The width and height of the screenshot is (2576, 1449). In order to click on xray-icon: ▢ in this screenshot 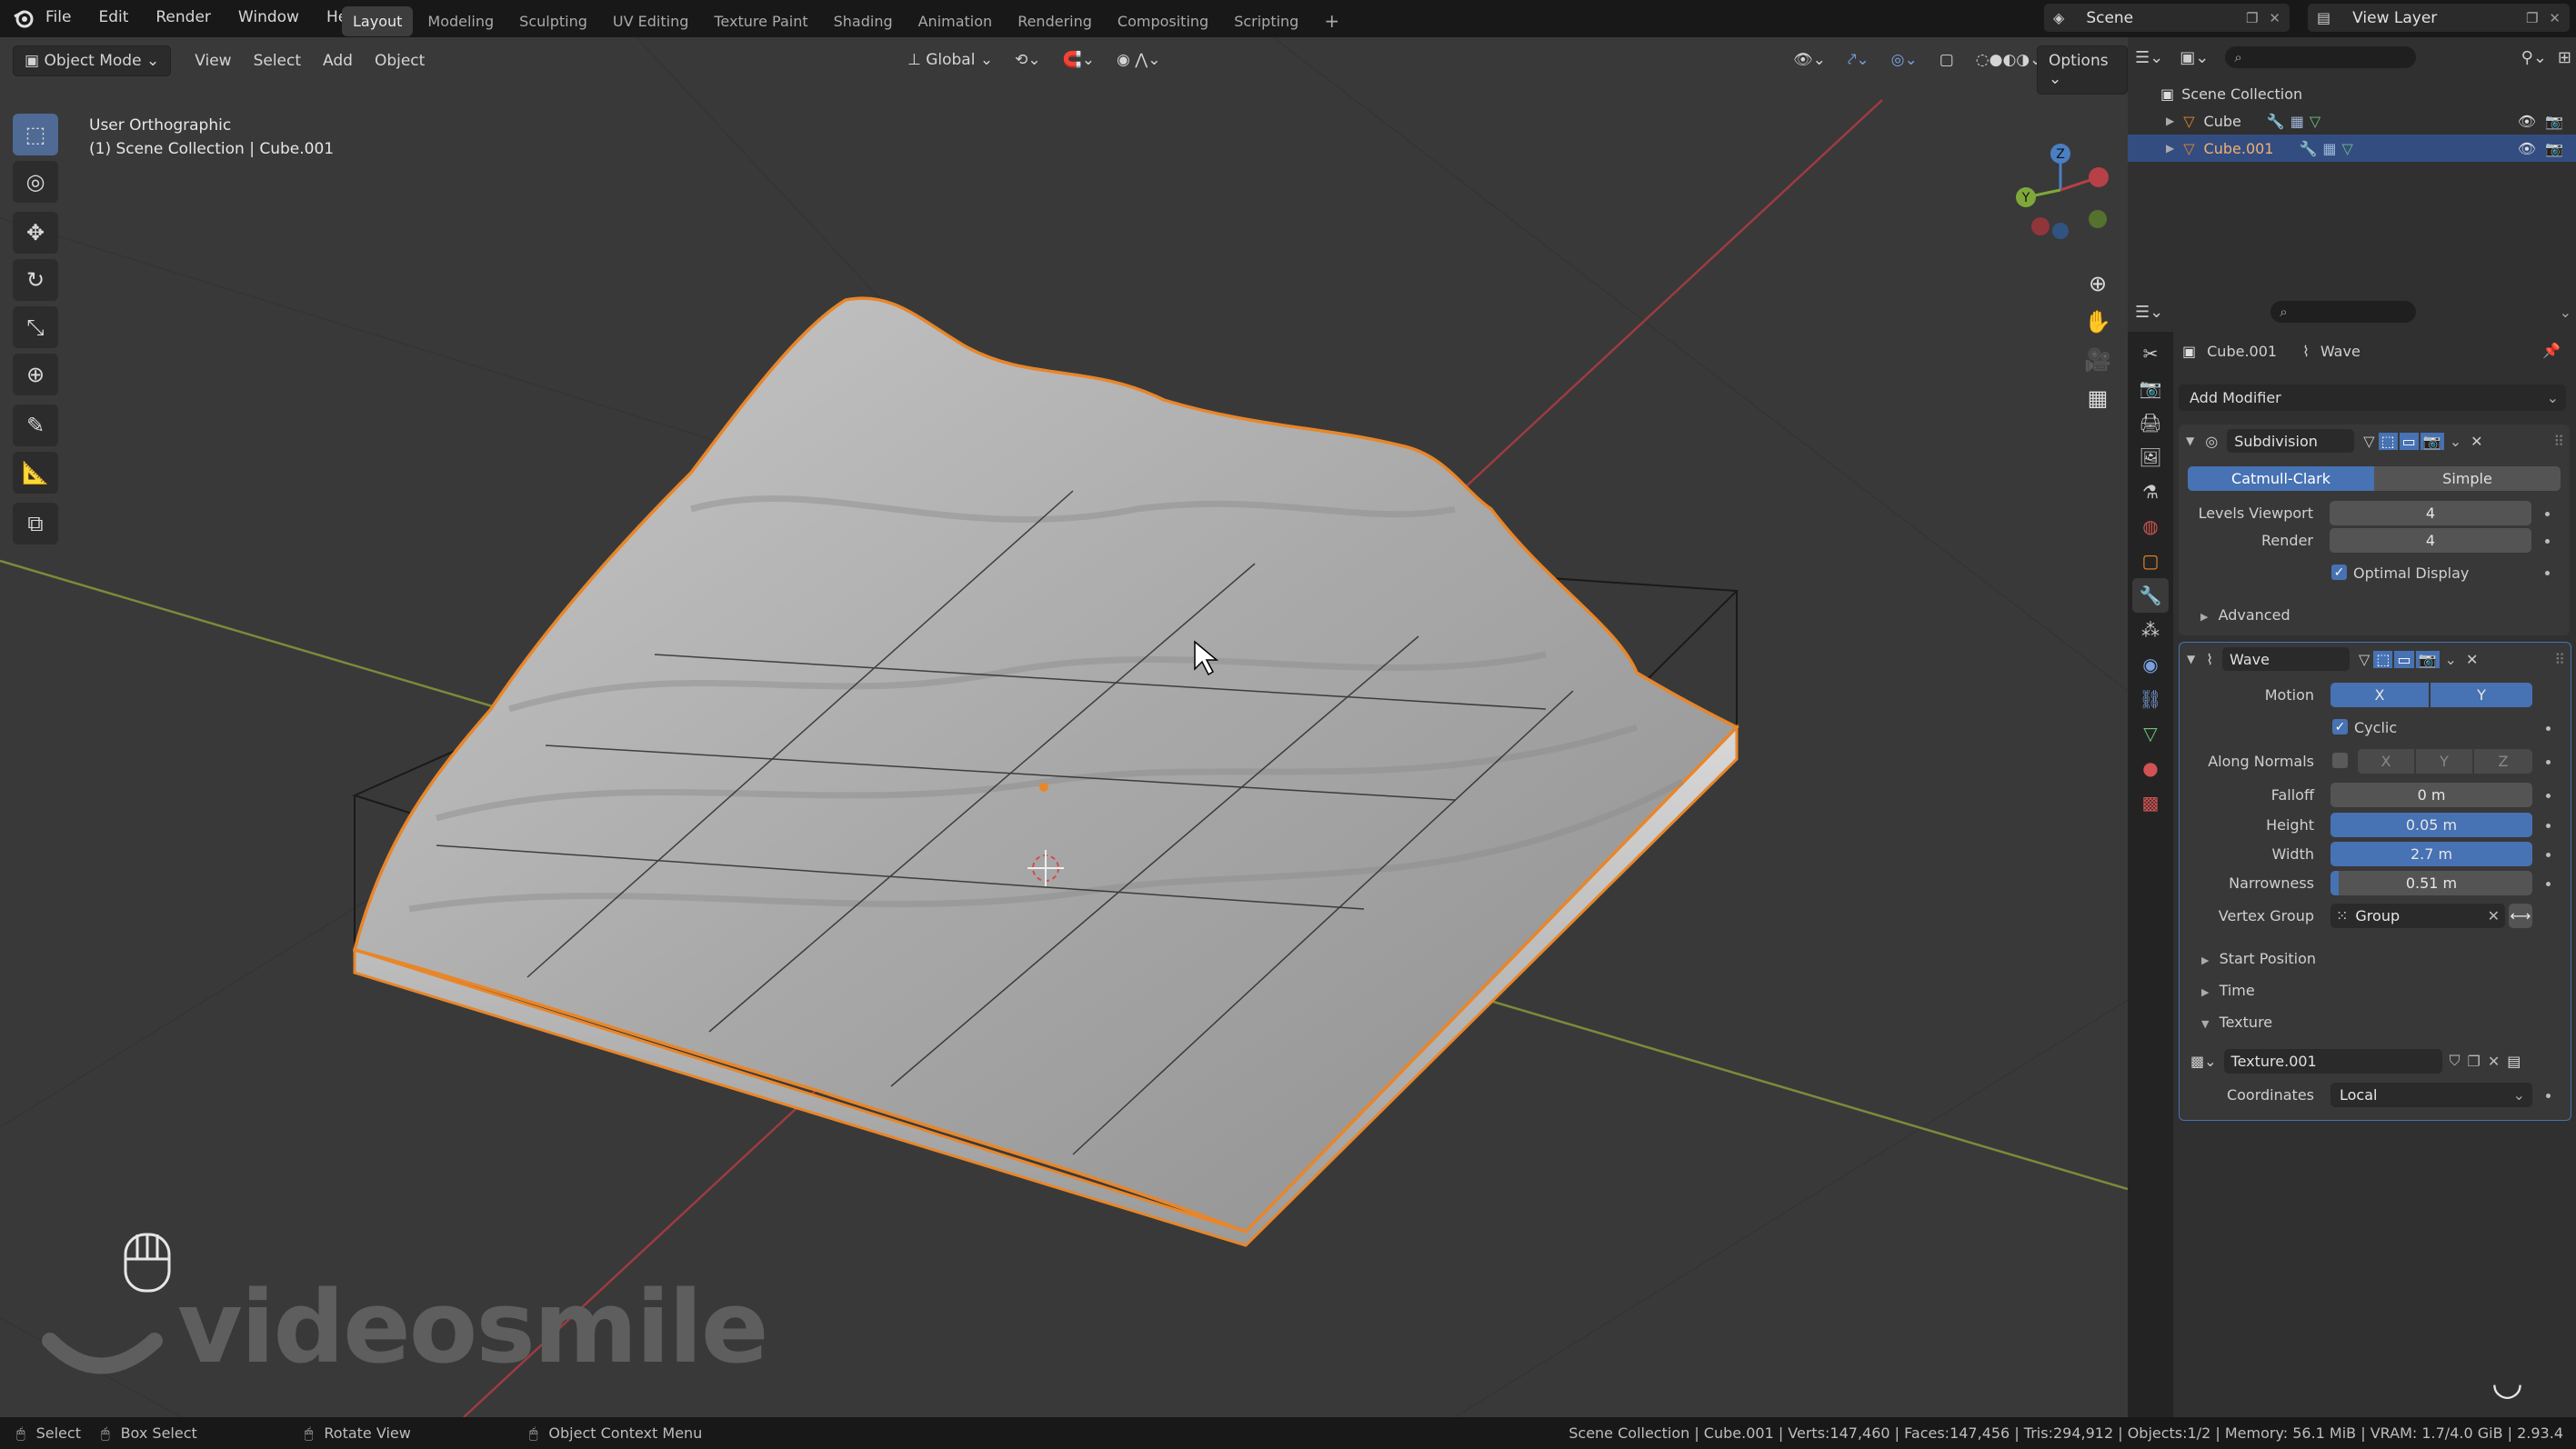, I will do `click(1947, 60)`.